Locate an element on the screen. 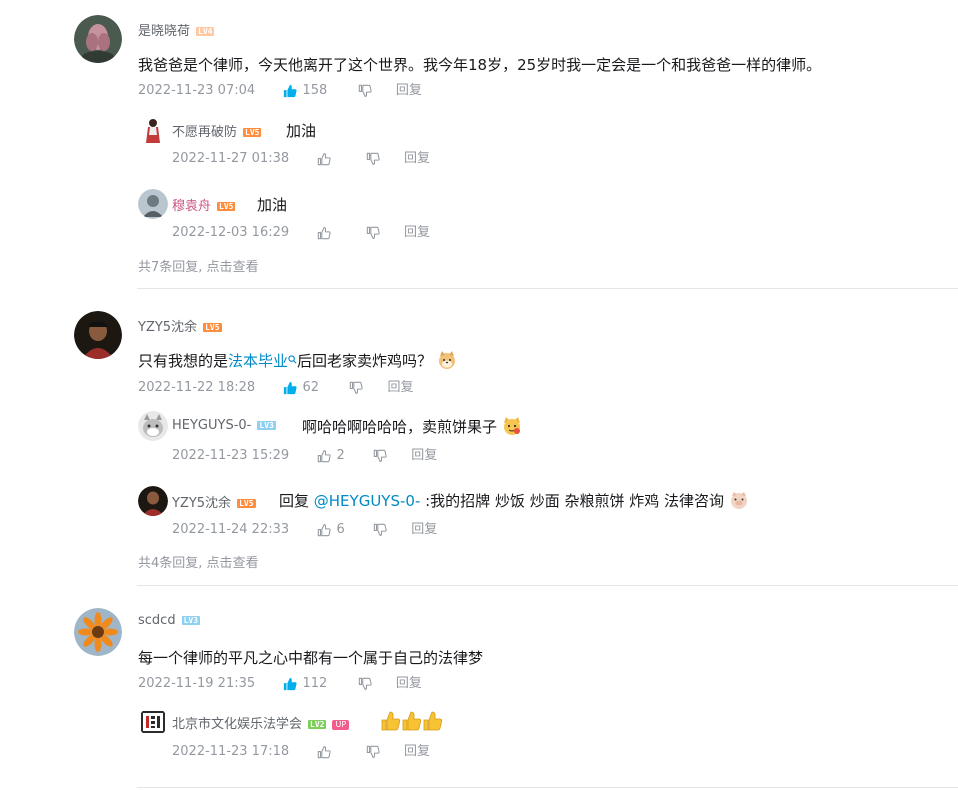 This screenshot has height=790, width=958. comment-meta: 2022-11-23 07:04 158 回复 is located at coordinates (280, 91).